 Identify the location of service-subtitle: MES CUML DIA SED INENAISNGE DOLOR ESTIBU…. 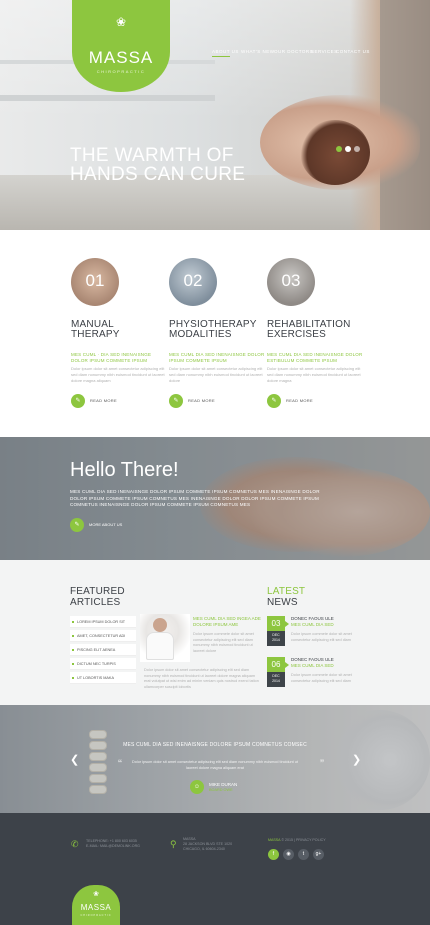
(315, 357).